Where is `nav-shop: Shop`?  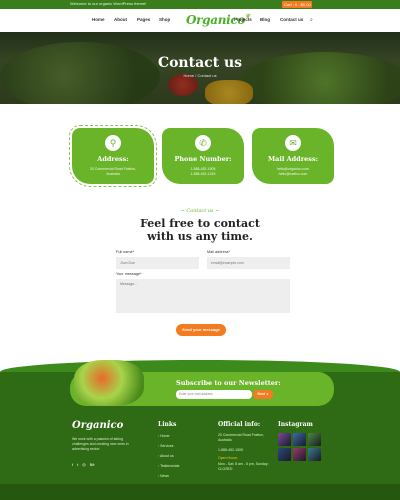
nav-shop: Shop is located at coordinates (164, 19).